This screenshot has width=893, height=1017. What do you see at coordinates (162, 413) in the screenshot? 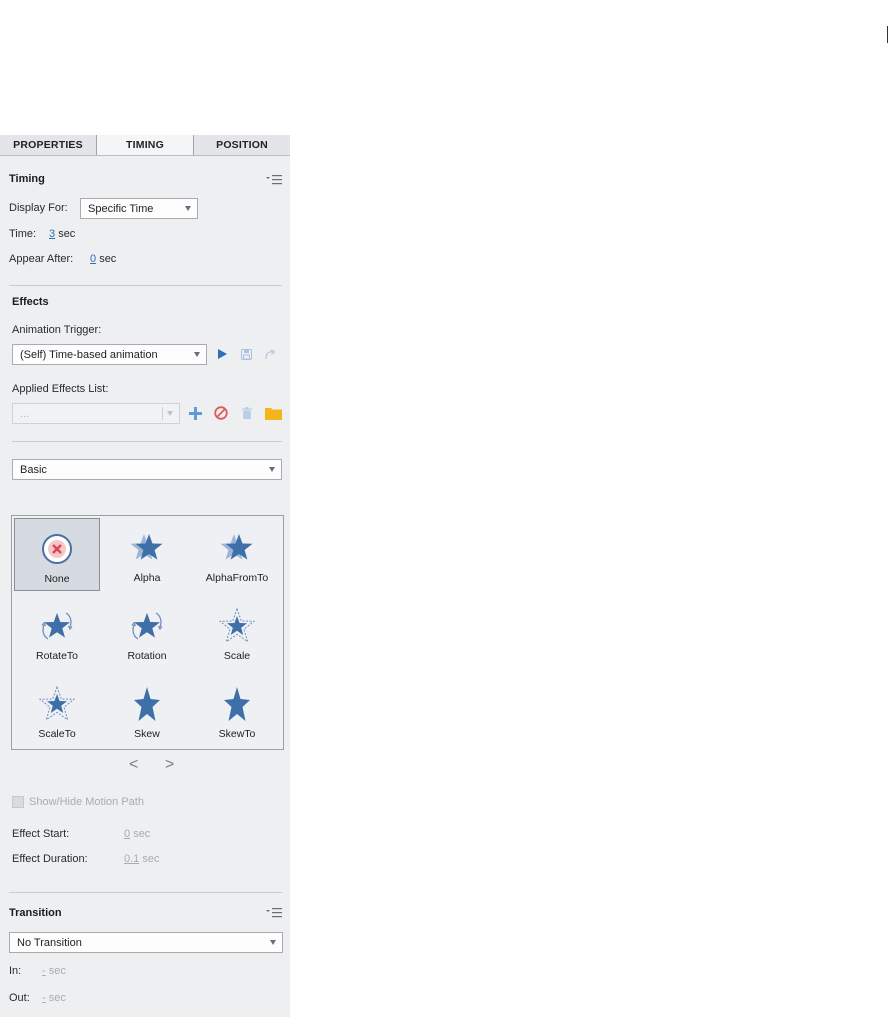
I see `dropdown-separator` at bounding box center [162, 413].